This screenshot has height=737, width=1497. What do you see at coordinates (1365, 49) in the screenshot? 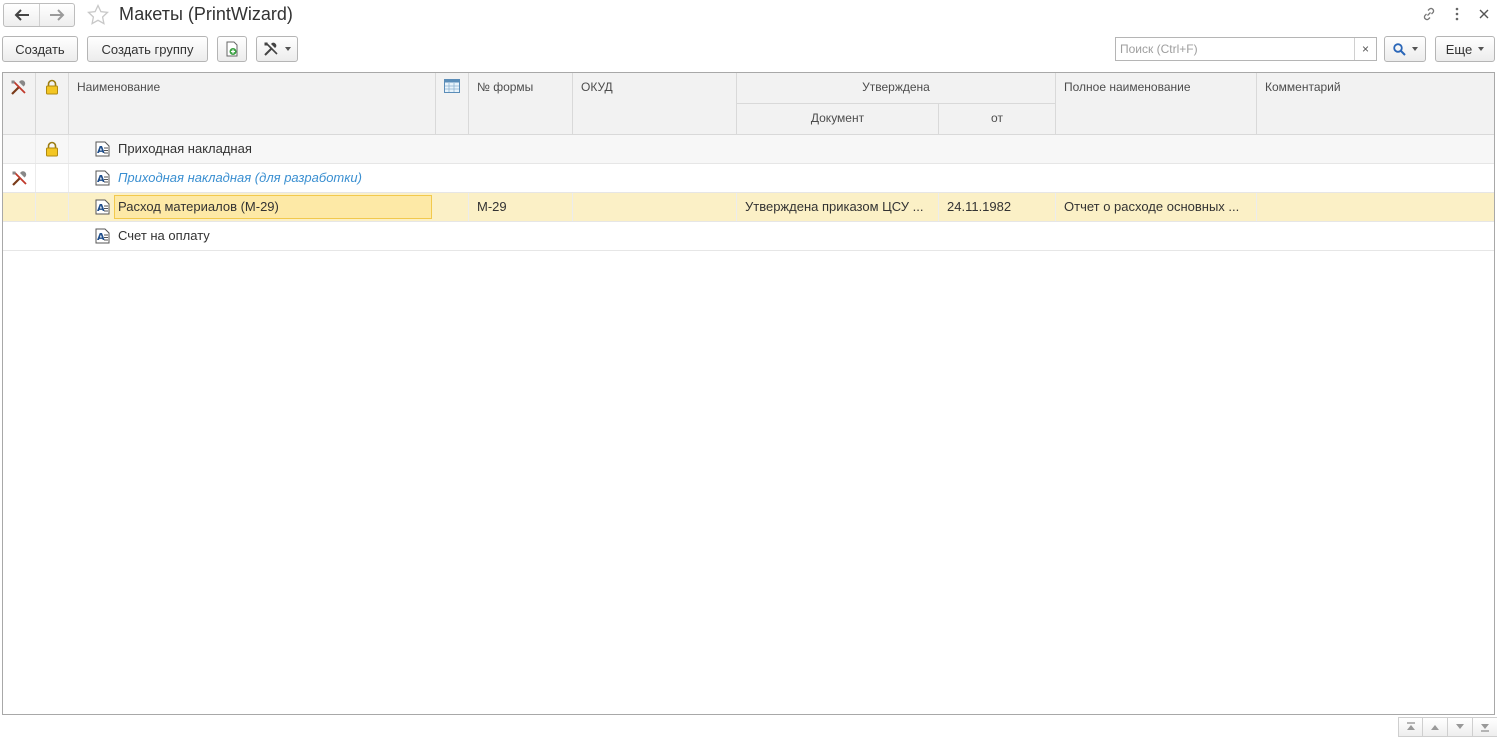
I see `search-clear-button: ×` at bounding box center [1365, 49].